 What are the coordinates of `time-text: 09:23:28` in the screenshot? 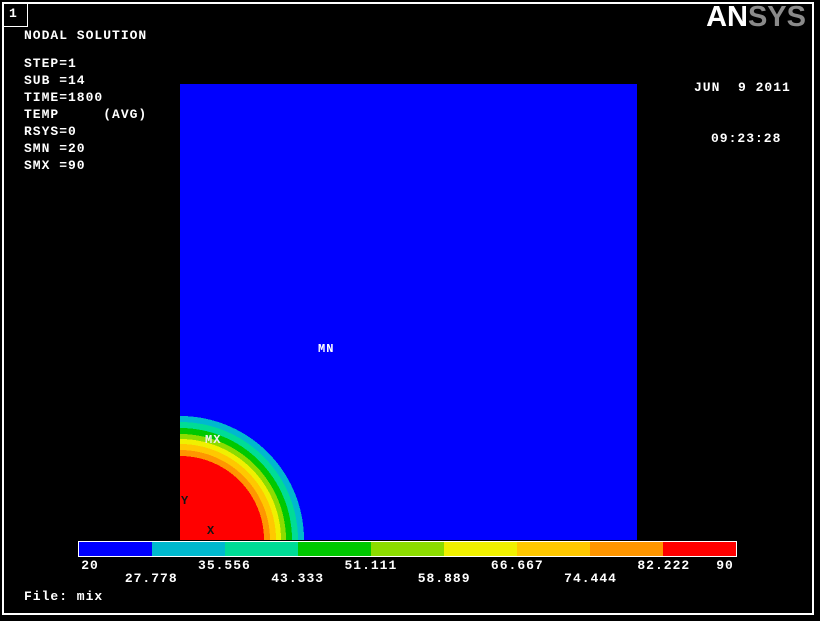 It's located at (746, 138).